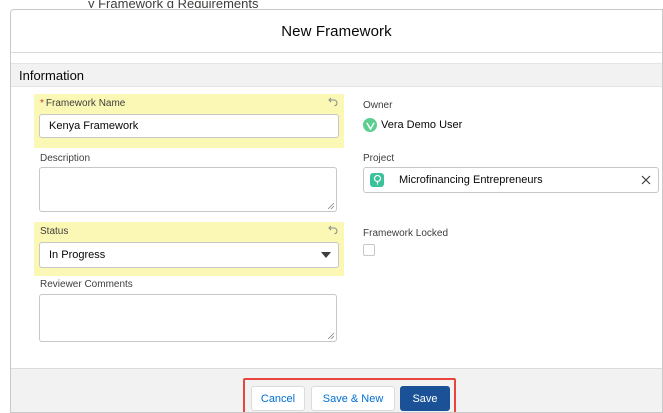 This screenshot has width=663, height=413. Describe the element at coordinates (42, 103) in the screenshot. I see `required-marker: *` at that location.